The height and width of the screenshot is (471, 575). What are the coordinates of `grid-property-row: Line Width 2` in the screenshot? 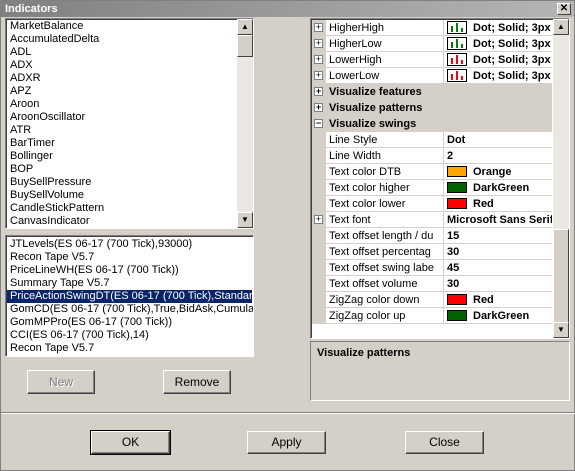 It's located at (432, 156).